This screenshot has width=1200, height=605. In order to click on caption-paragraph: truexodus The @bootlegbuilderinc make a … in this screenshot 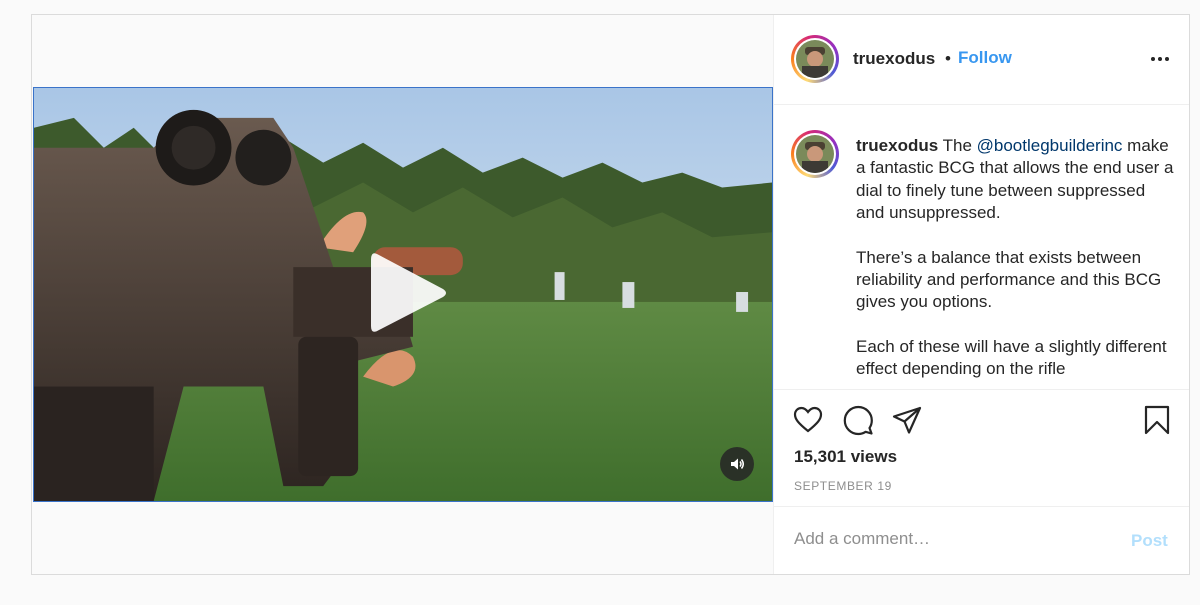, I will do `click(1015, 180)`.